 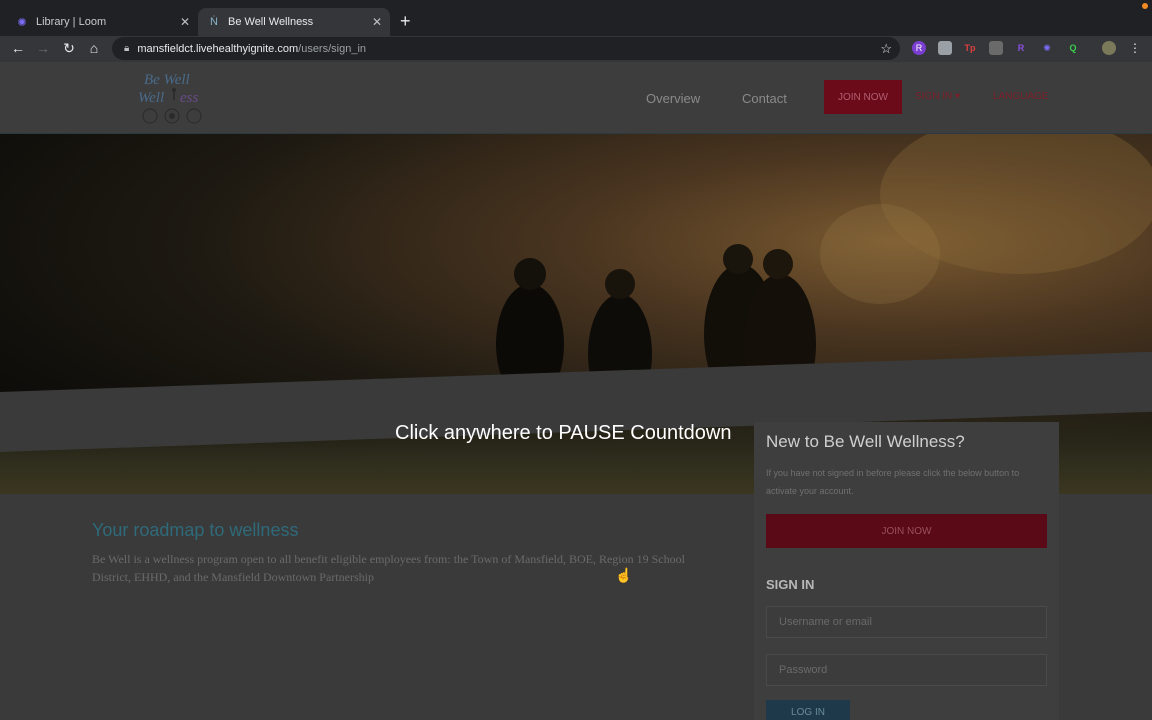 I want to click on lock-icon: 🔒︎, so click(x=127, y=48).